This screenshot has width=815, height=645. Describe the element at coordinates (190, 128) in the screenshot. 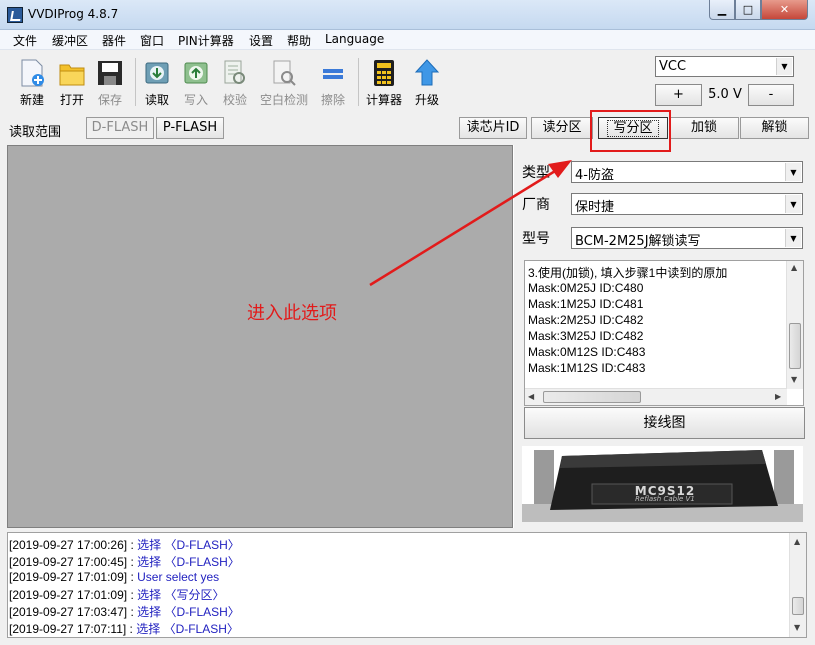

I see `p-flash-button: P-FLASH` at that location.